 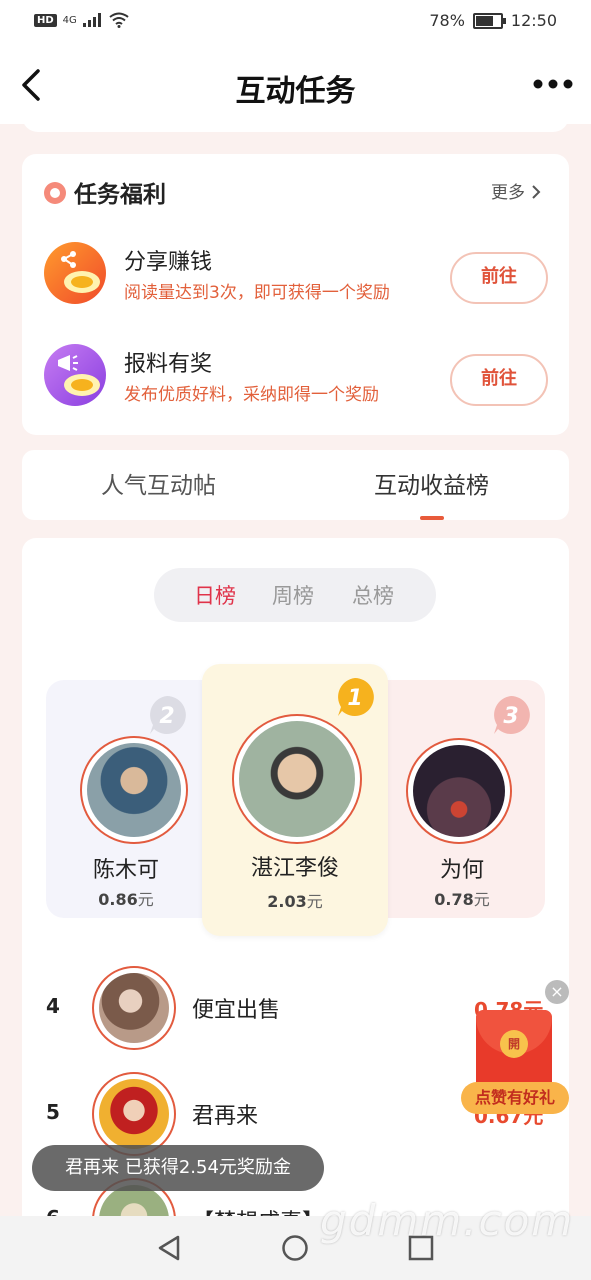 I want to click on rank-number: 3, so click(x=510, y=716).